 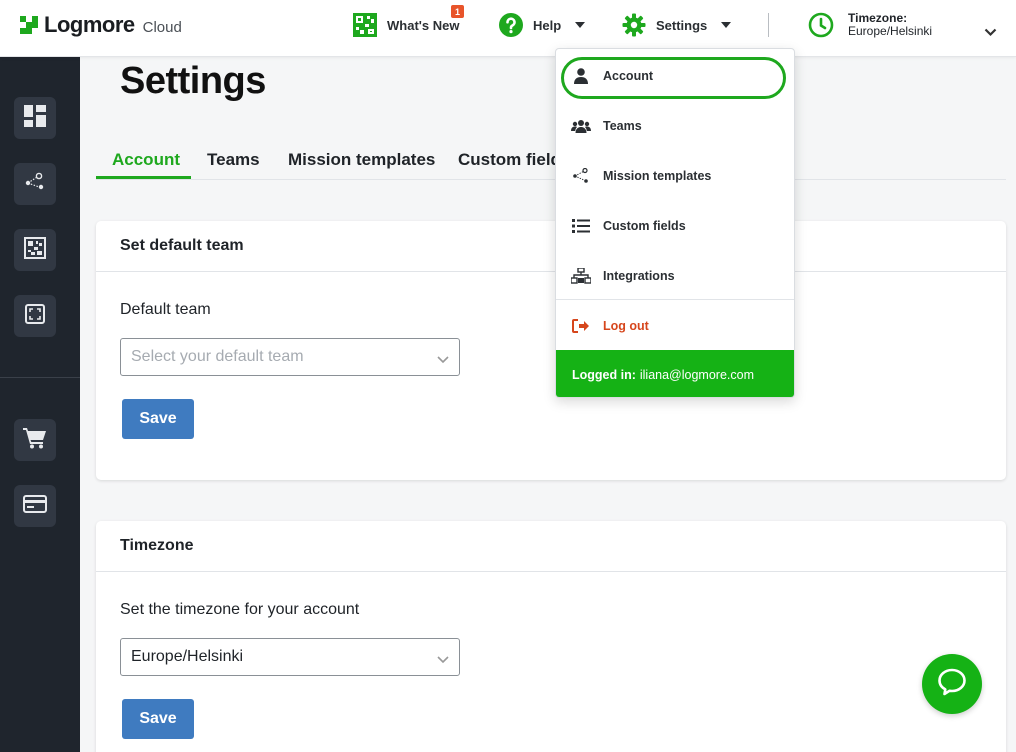 What do you see at coordinates (768, 25) in the screenshot?
I see `topbar-divider` at bounding box center [768, 25].